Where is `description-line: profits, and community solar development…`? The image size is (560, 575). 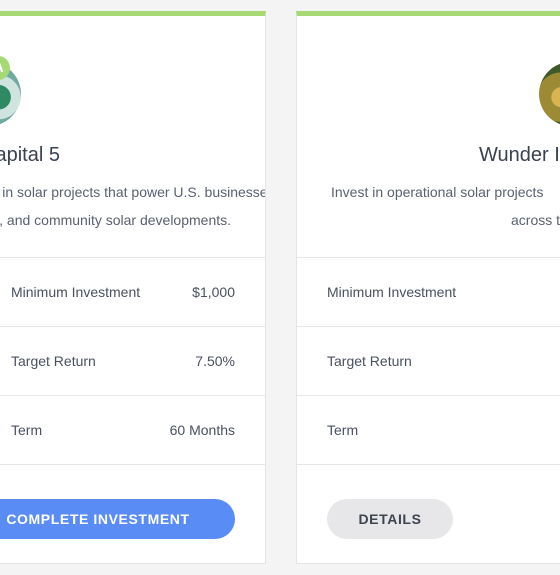
description-line: profits, and community solar development… is located at coordinates (116, 220).